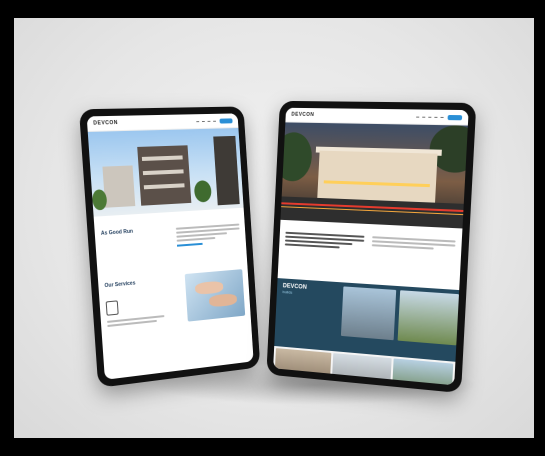  What do you see at coordinates (377, 176) in the screenshot?
I see `building-facade` at bounding box center [377, 176].